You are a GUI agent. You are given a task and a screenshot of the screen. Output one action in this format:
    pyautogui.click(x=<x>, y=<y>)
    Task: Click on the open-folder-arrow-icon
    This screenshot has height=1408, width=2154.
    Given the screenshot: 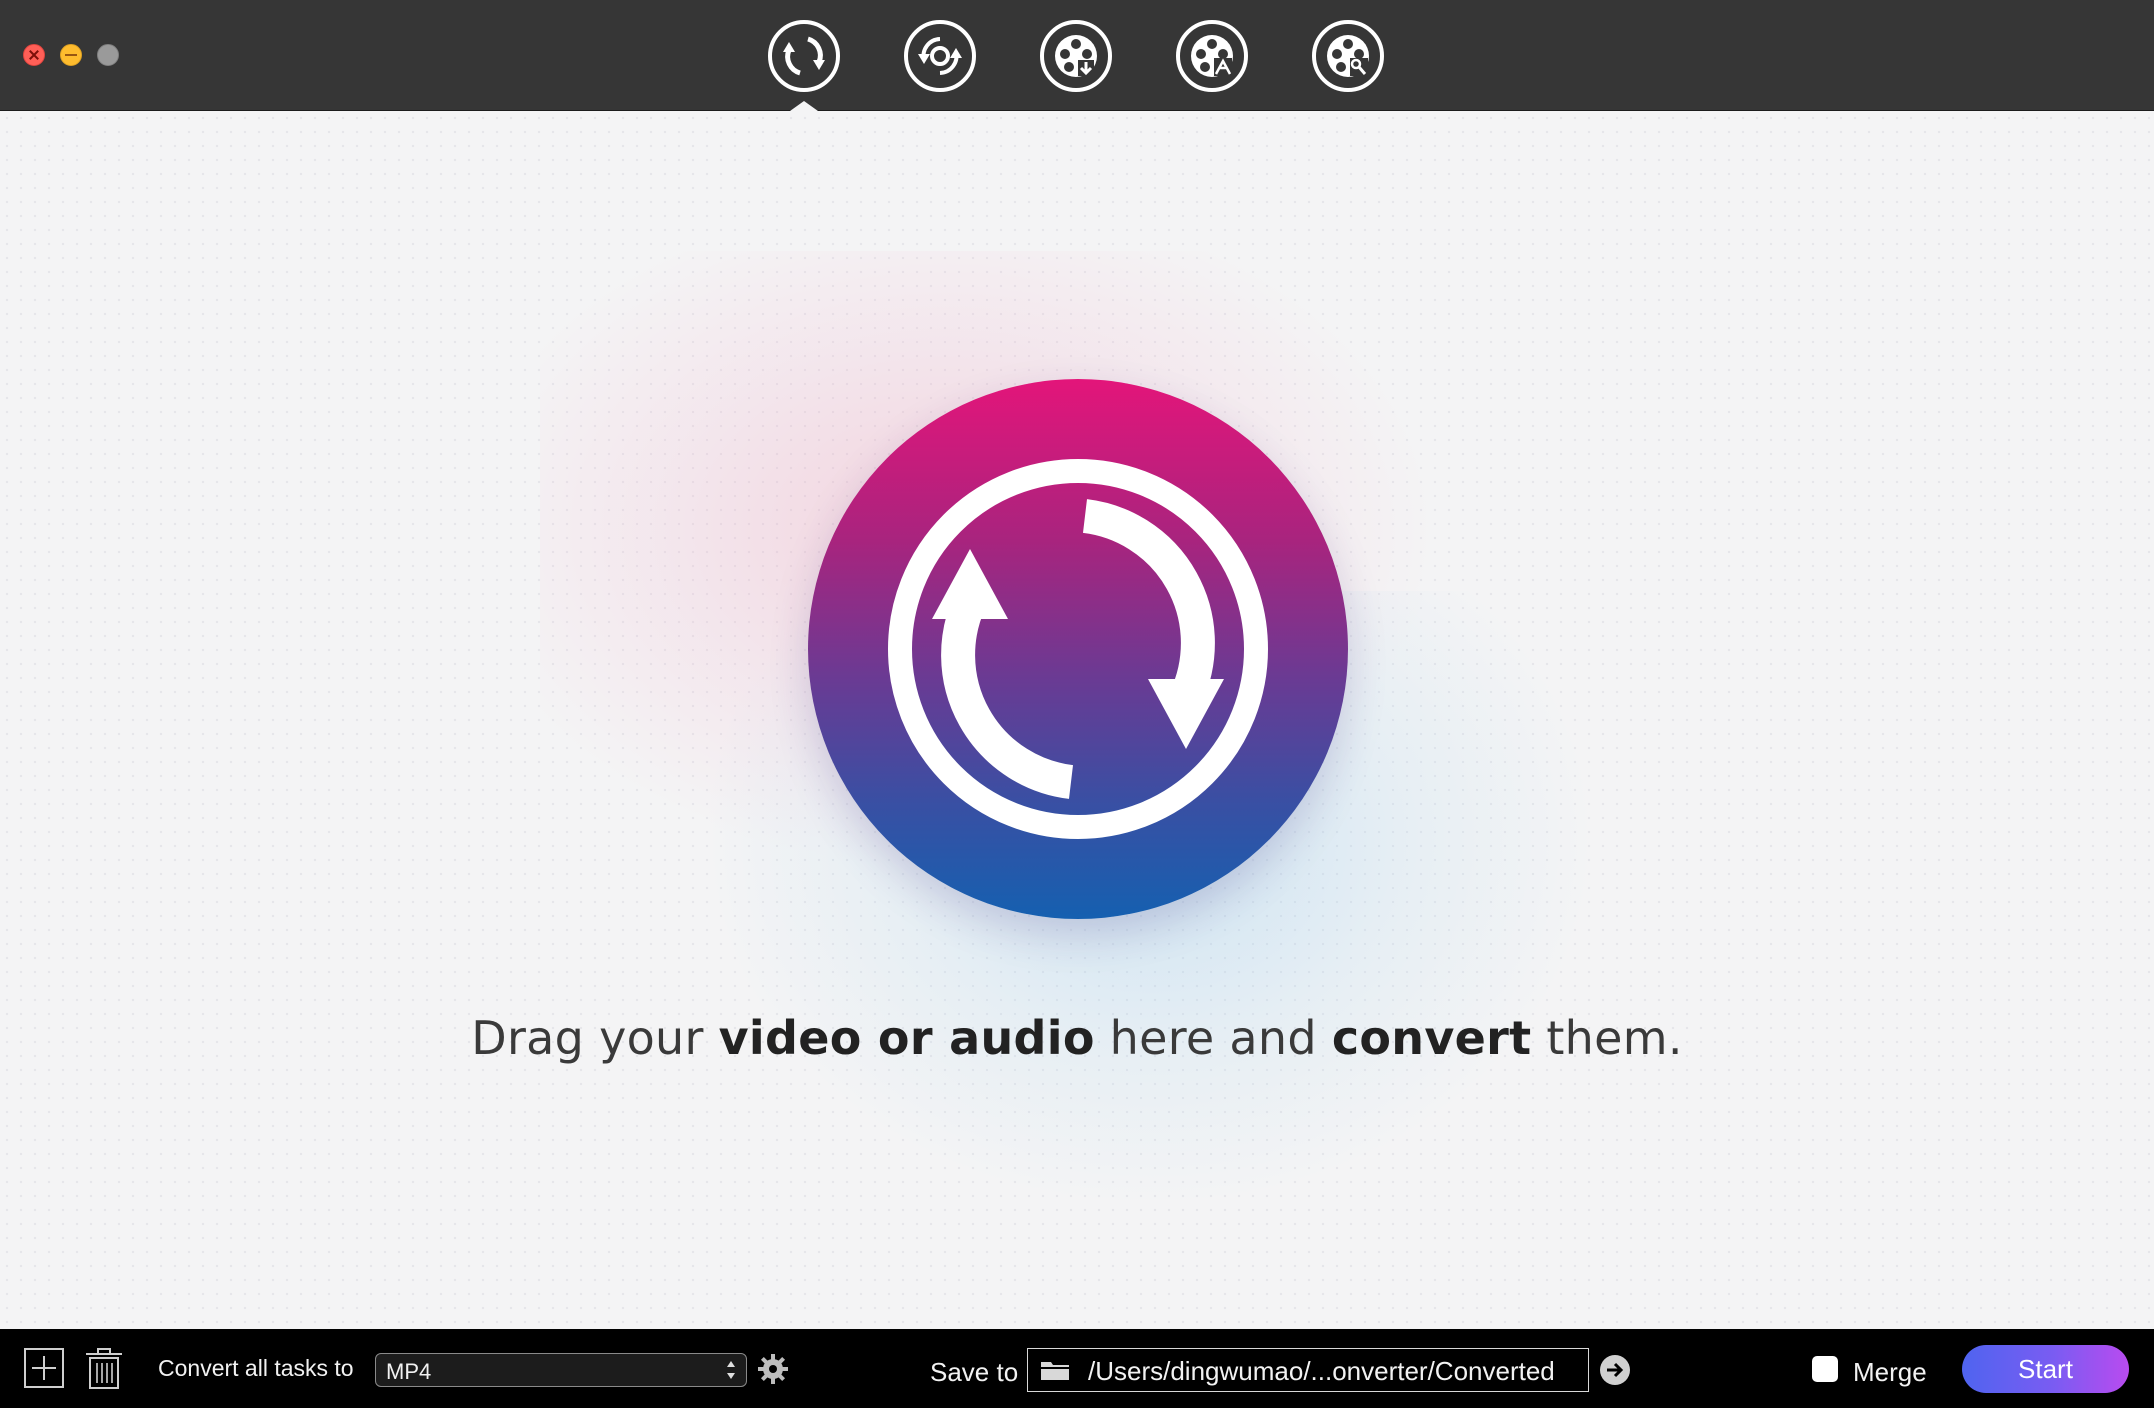 What is the action you would take?
    pyautogui.click(x=1615, y=1370)
    